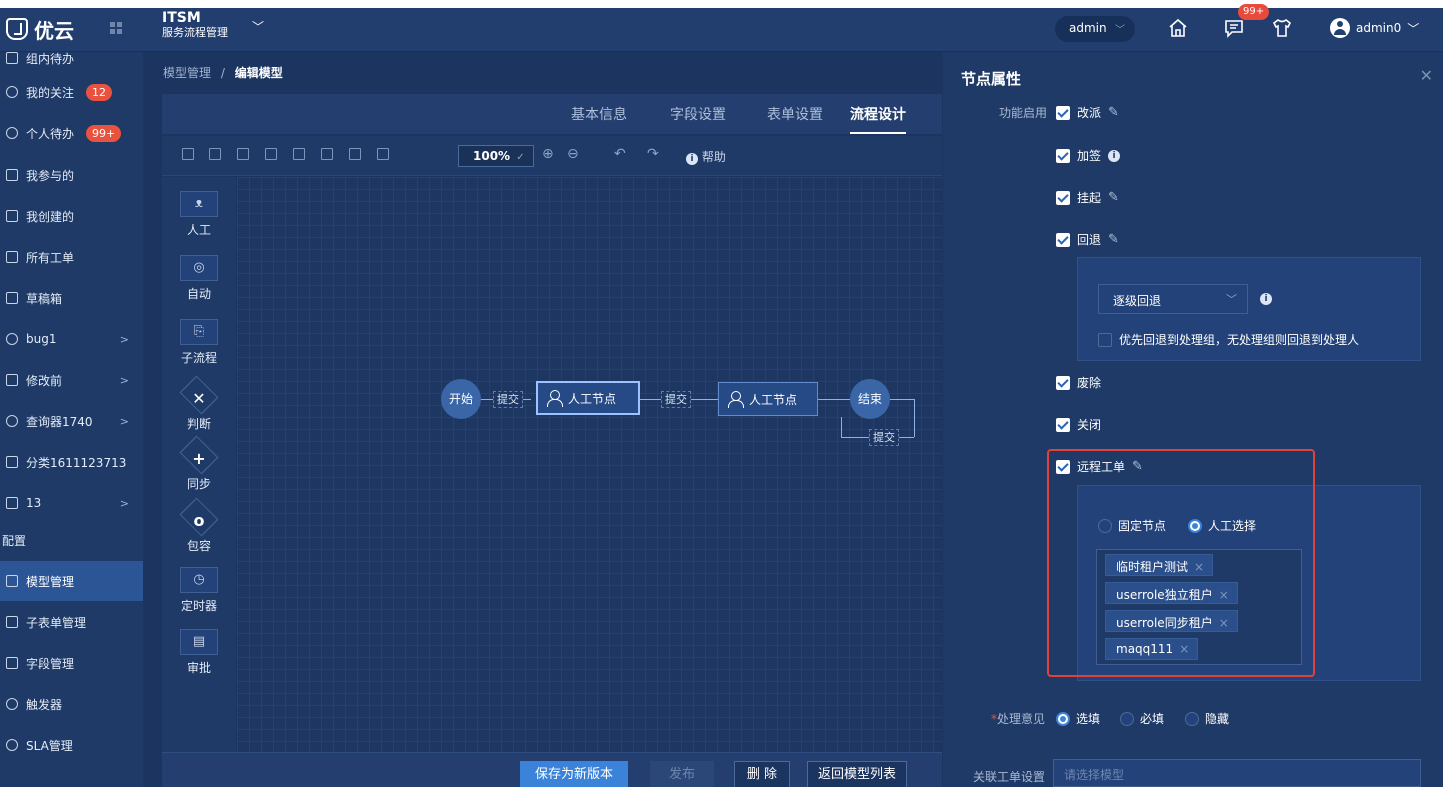 The height and width of the screenshot is (787, 1443). I want to click on sidebar-item-personal-todo: 个人待办 99+, so click(71, 133).